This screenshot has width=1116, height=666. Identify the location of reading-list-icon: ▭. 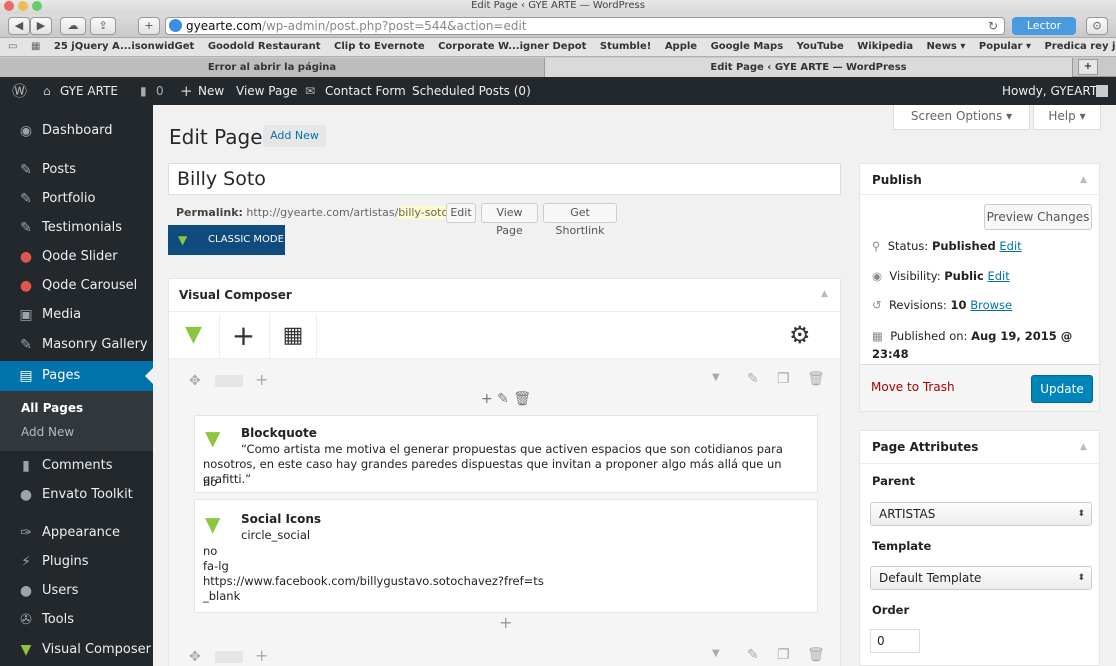
(12, 46).